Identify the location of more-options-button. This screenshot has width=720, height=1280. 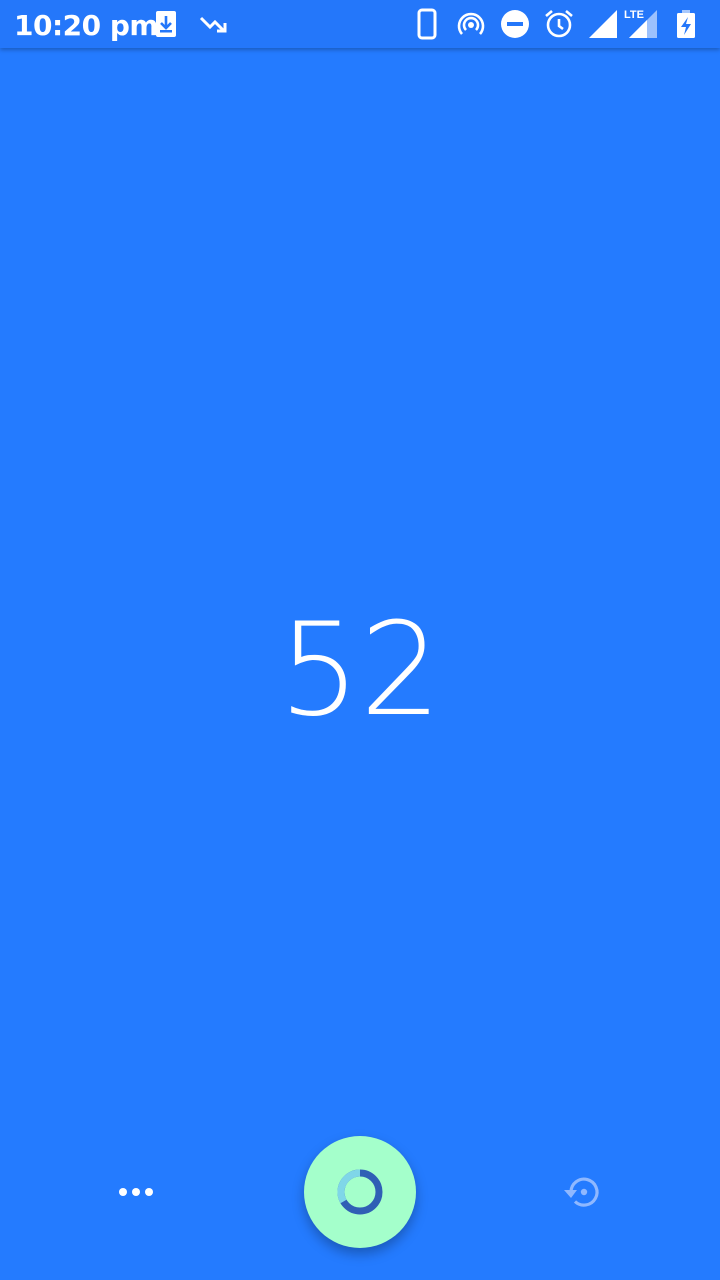
(136, 1192).